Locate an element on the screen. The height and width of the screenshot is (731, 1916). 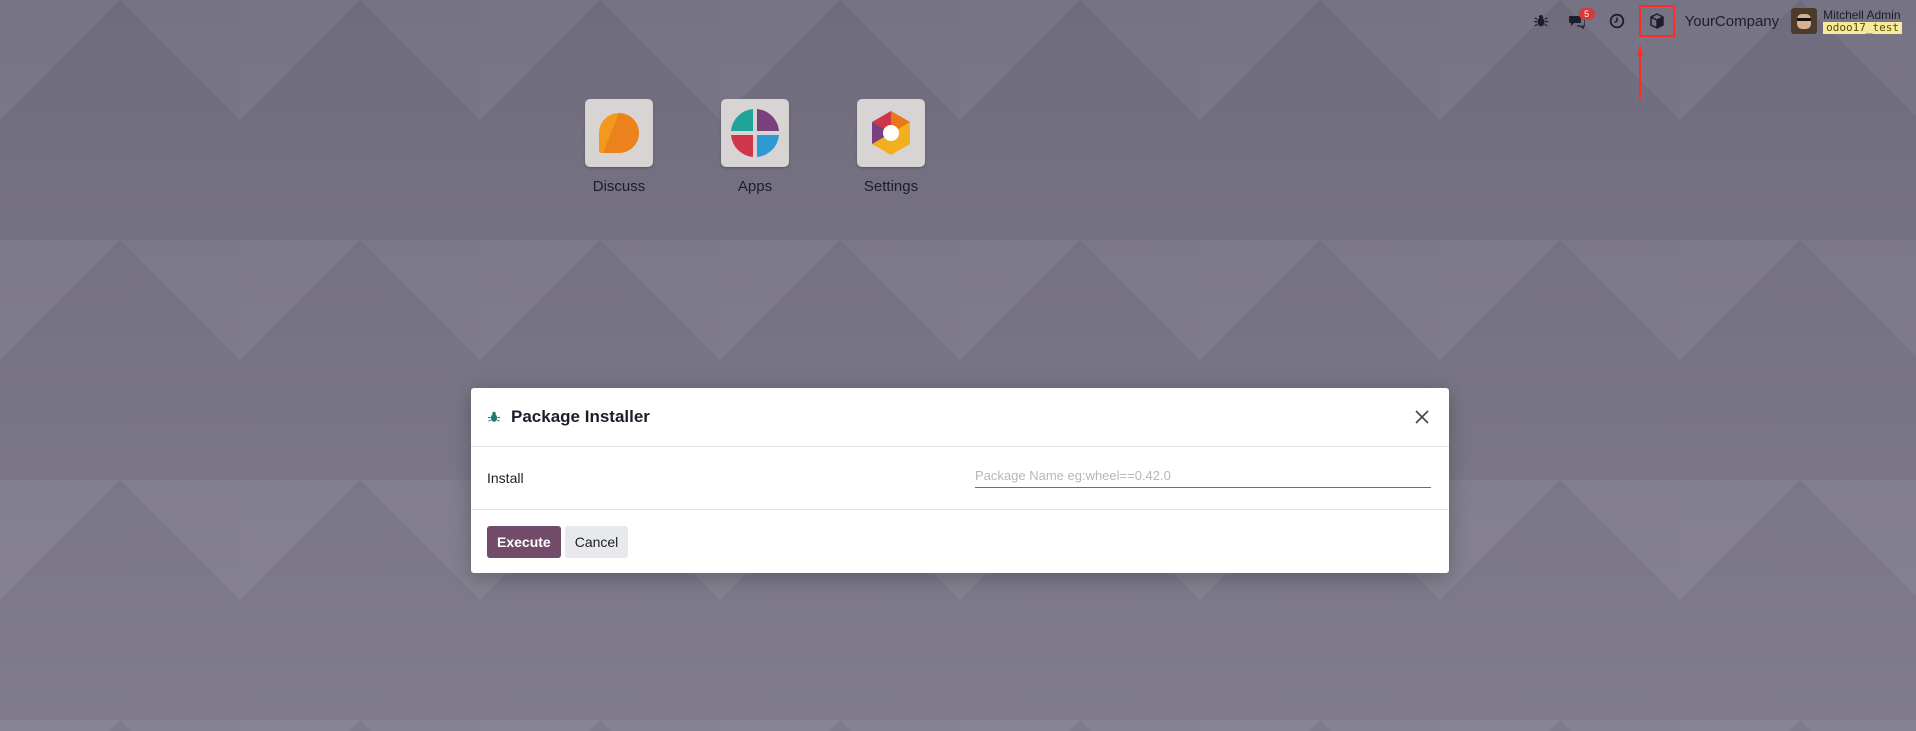
user-menu: Mitchell Admin odoo17_test is located at coordinates (1846, 21).